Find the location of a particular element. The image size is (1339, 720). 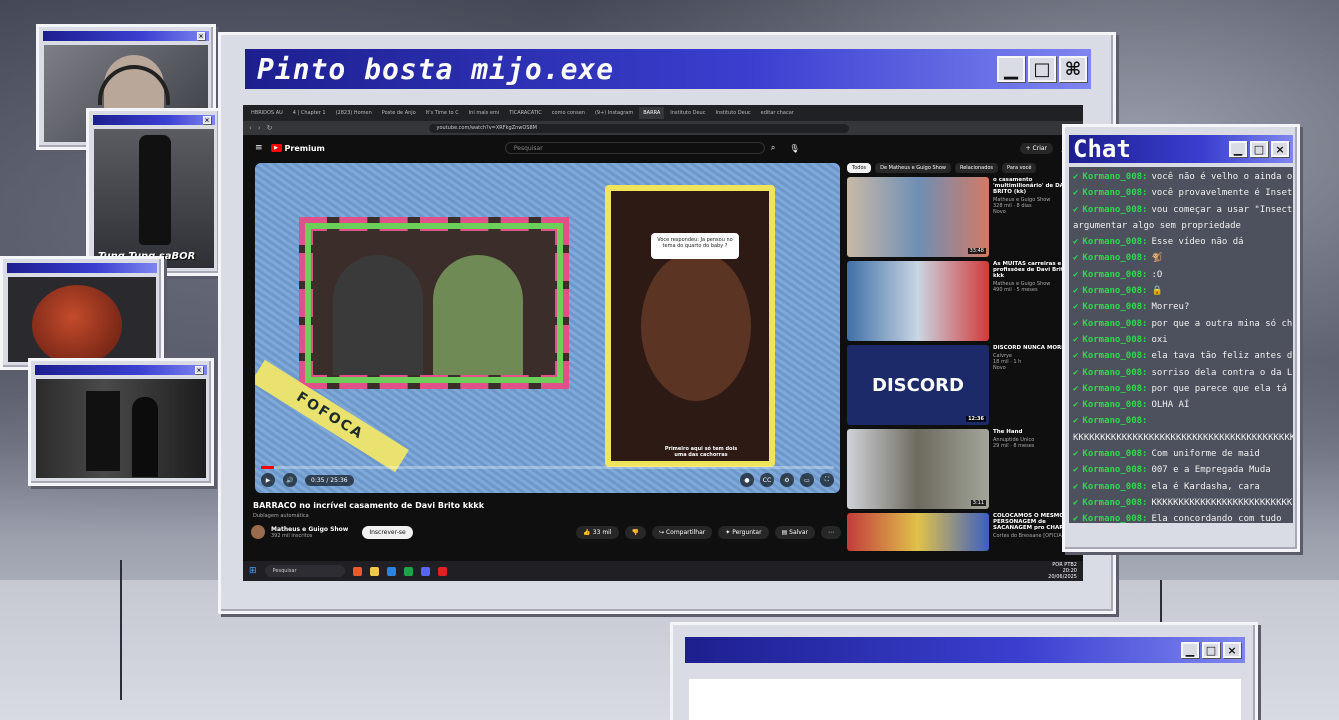

volume-icon: 🔊 is located at coordinates (290, 480).